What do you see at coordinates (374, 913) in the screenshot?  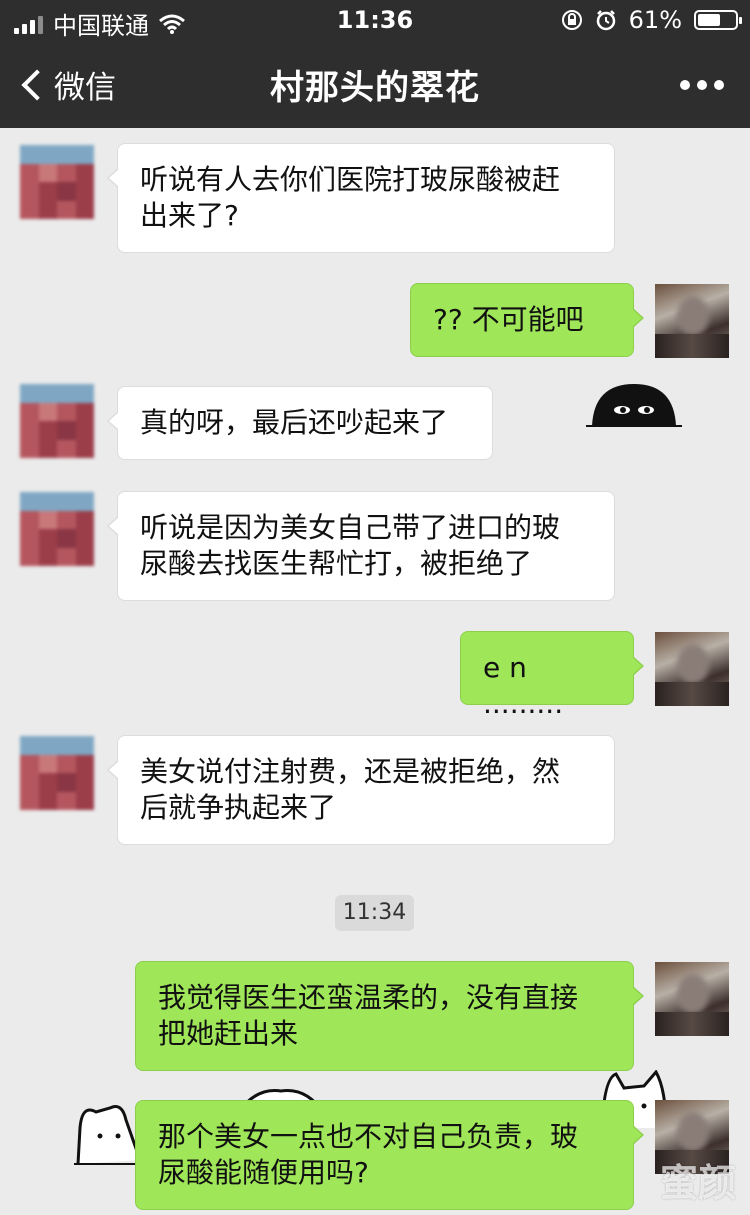 I see `message-timestamp: 11:34` at bounding box center [374, 913].